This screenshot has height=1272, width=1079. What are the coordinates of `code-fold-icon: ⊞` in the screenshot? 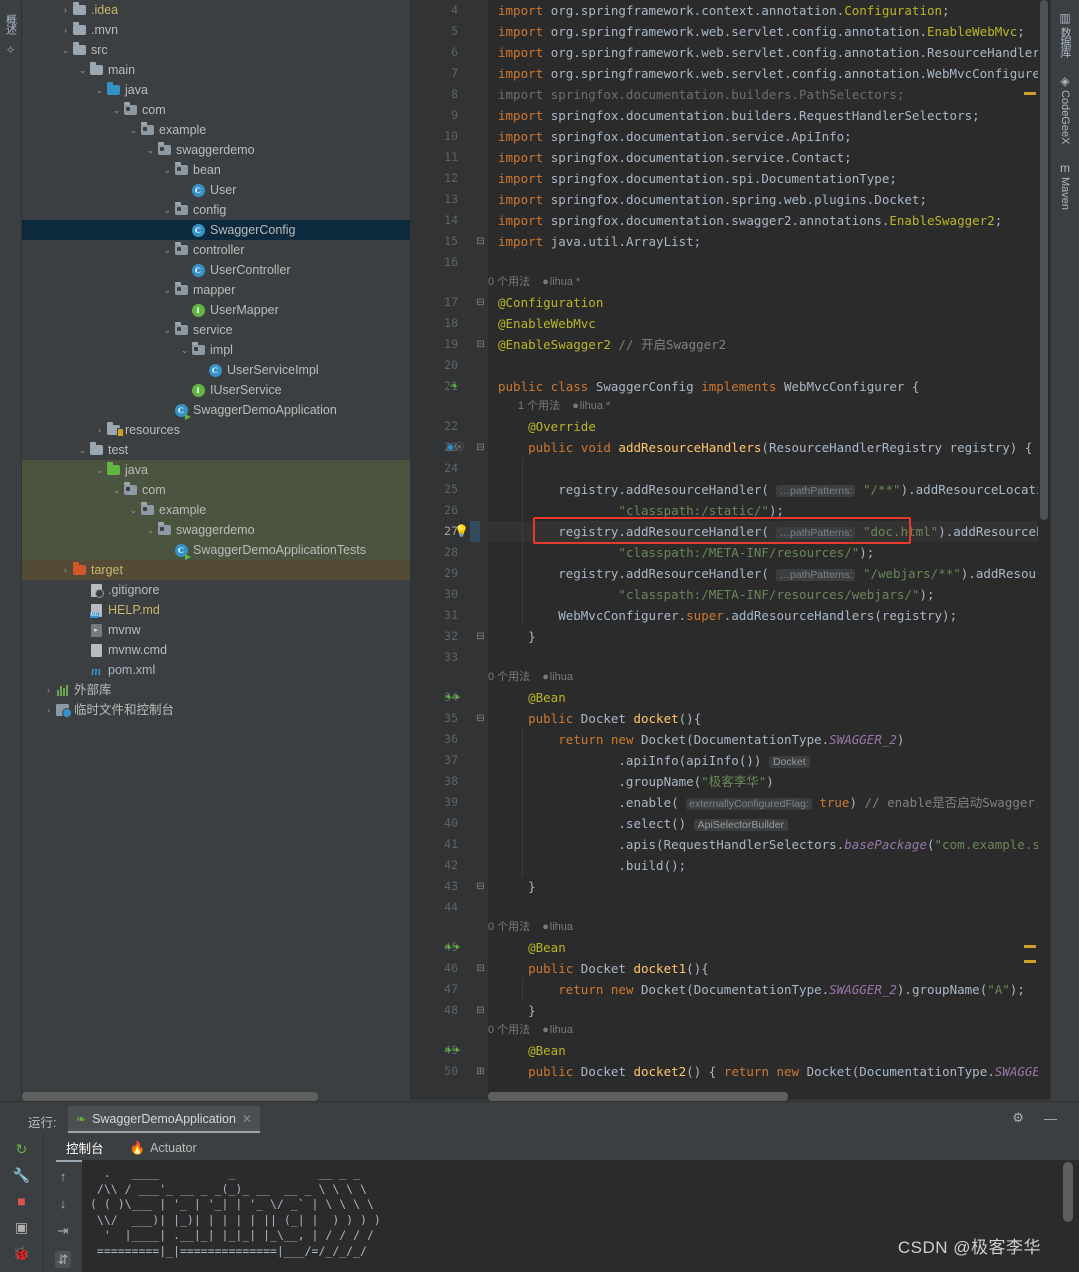 It's located at (480, 1071).